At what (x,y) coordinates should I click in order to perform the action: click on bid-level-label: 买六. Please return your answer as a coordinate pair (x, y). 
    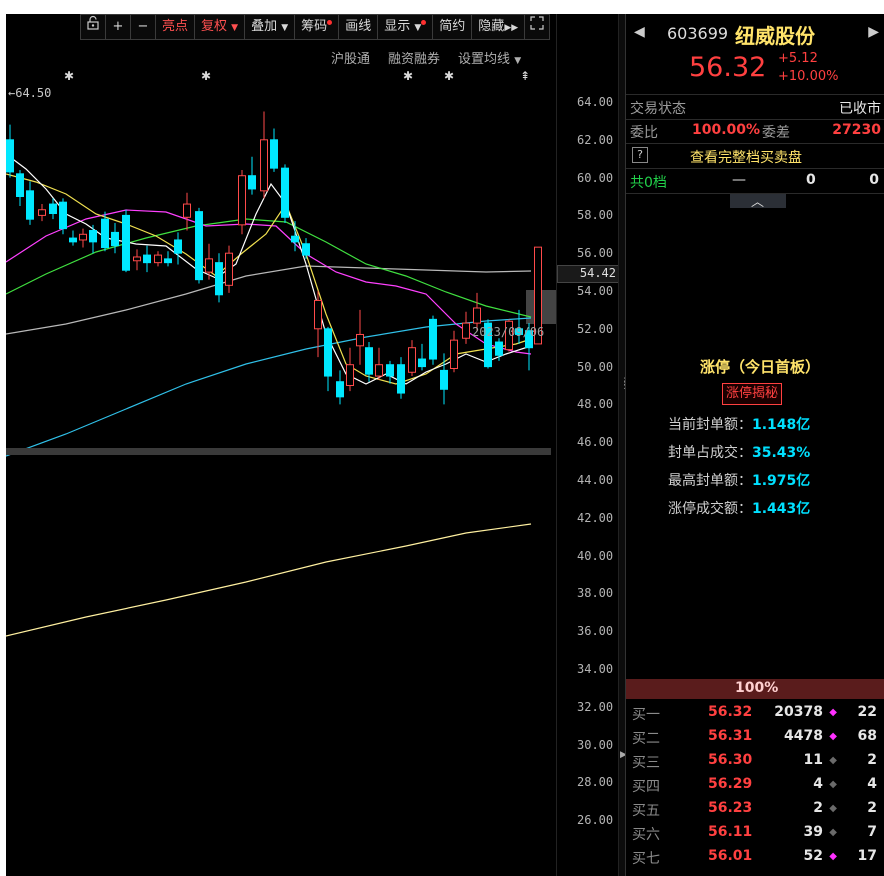
    Looking at the image, I should click on (646, 835).